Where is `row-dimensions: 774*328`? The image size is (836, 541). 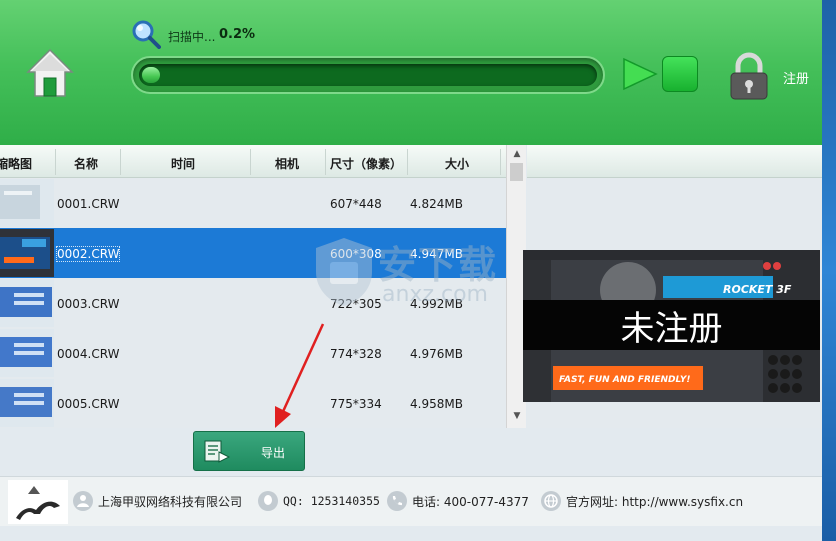 row-dimensions: 774*328 is located at coordinates (356, 354).